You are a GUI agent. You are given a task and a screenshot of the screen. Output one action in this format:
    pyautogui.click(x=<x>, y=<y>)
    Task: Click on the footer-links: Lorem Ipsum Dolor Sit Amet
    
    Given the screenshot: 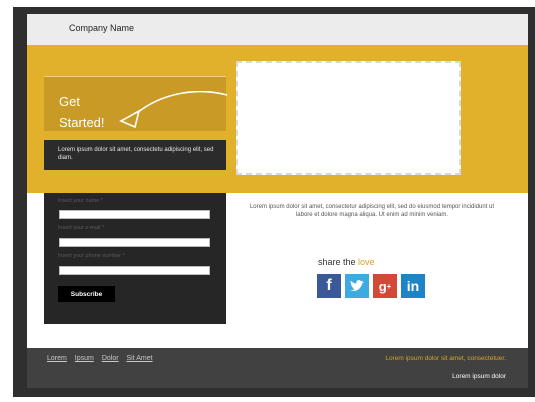 What is the action you would take?
    pyautogui.click(x=103, y=358)
    